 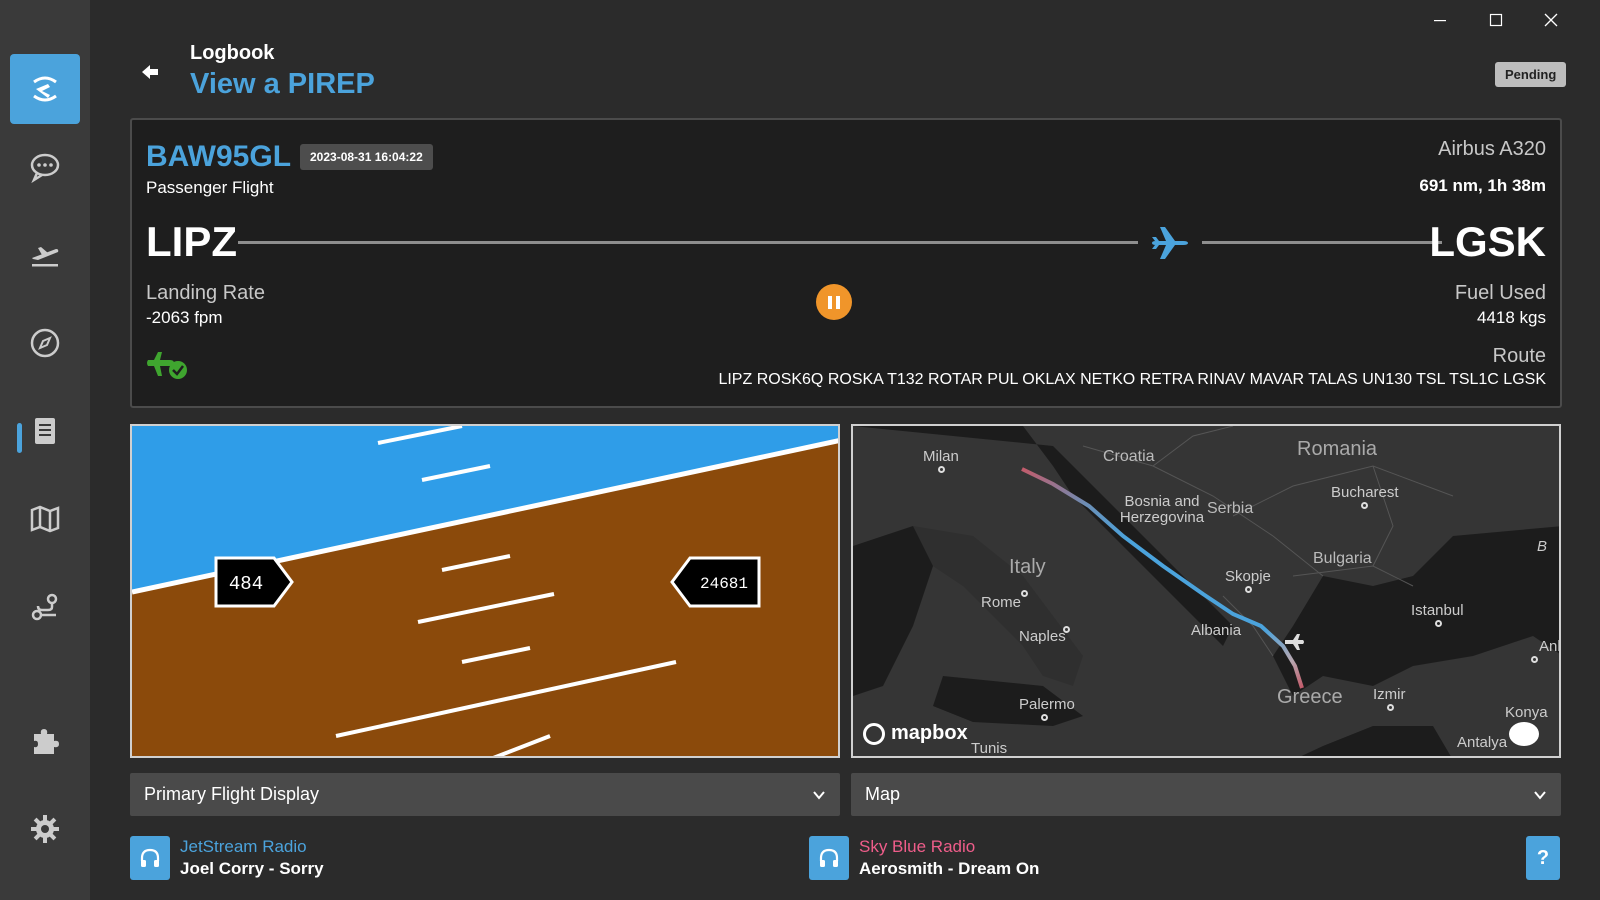 I want to click on route-icon, so click(x=44, y=607).